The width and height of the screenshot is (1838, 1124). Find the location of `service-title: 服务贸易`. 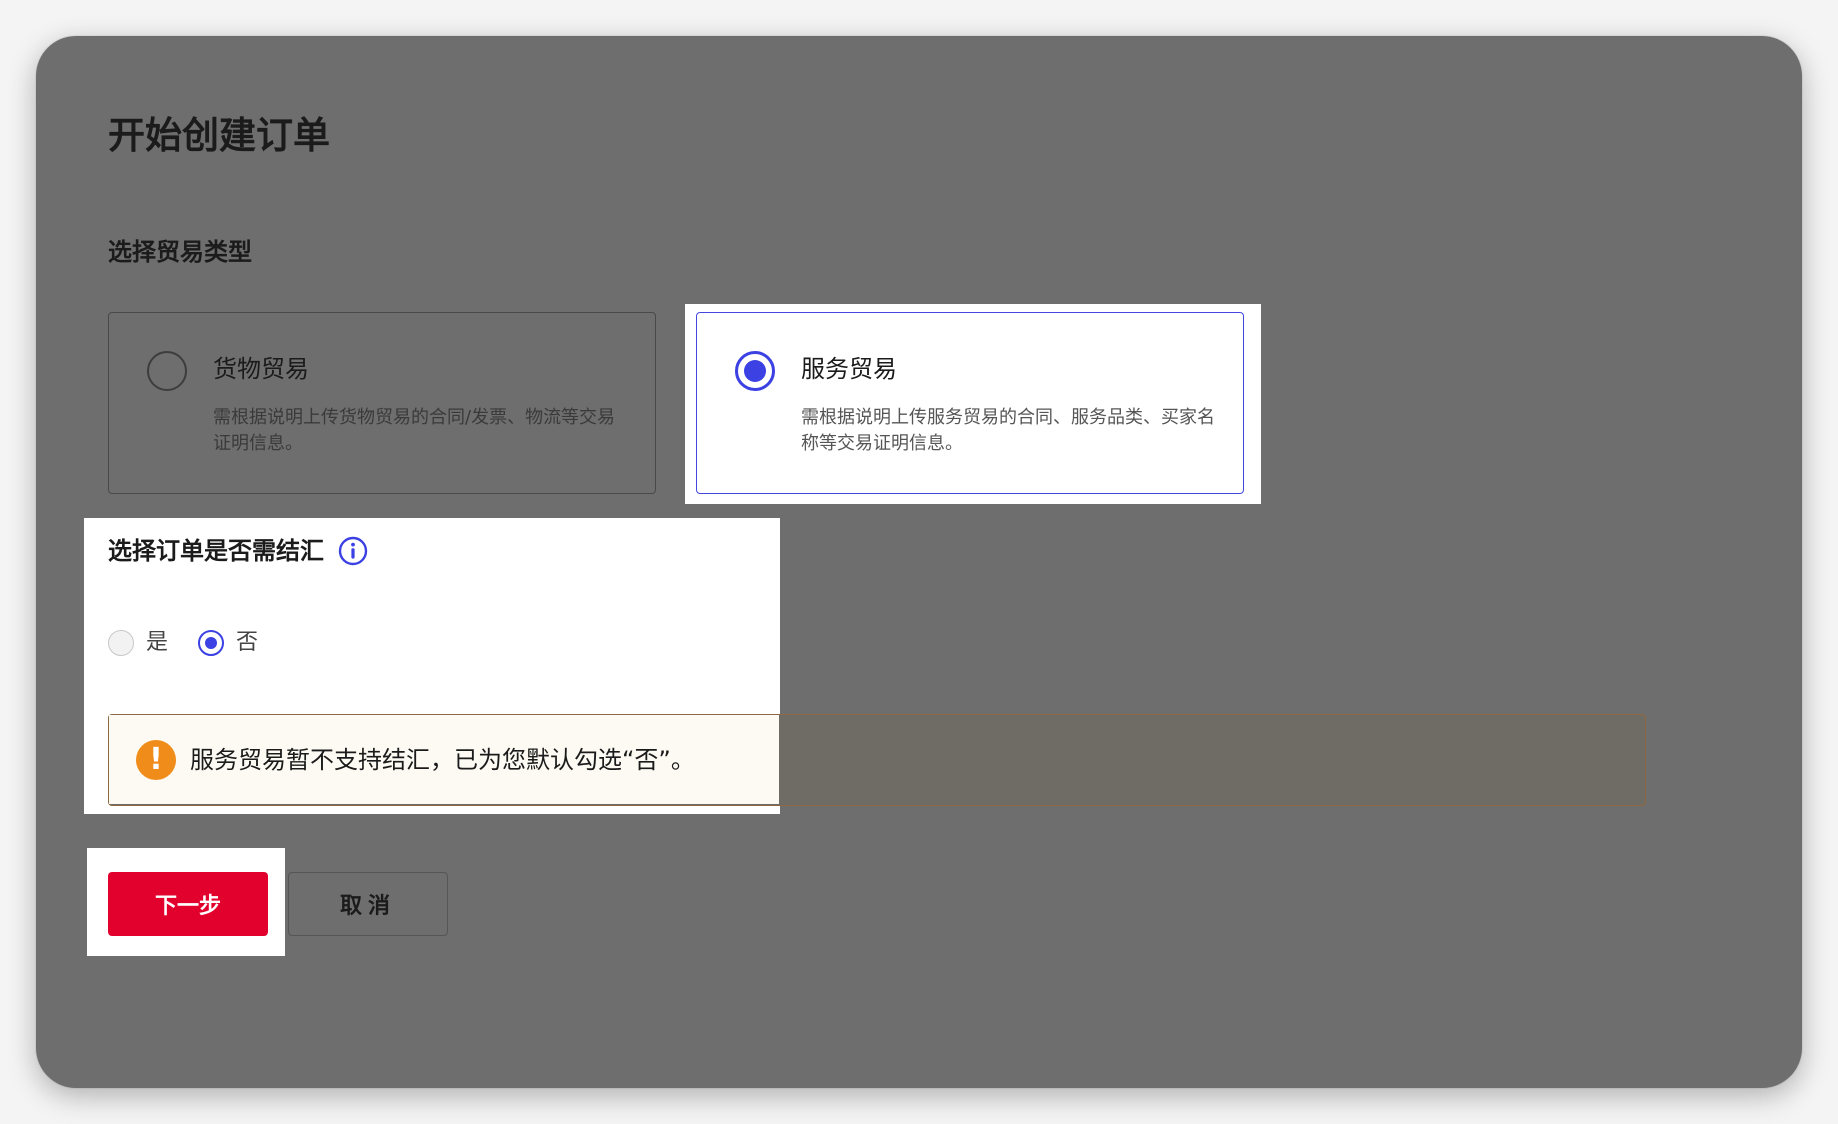

service-title: 服务贸易 is located at coordinates (849, 369).